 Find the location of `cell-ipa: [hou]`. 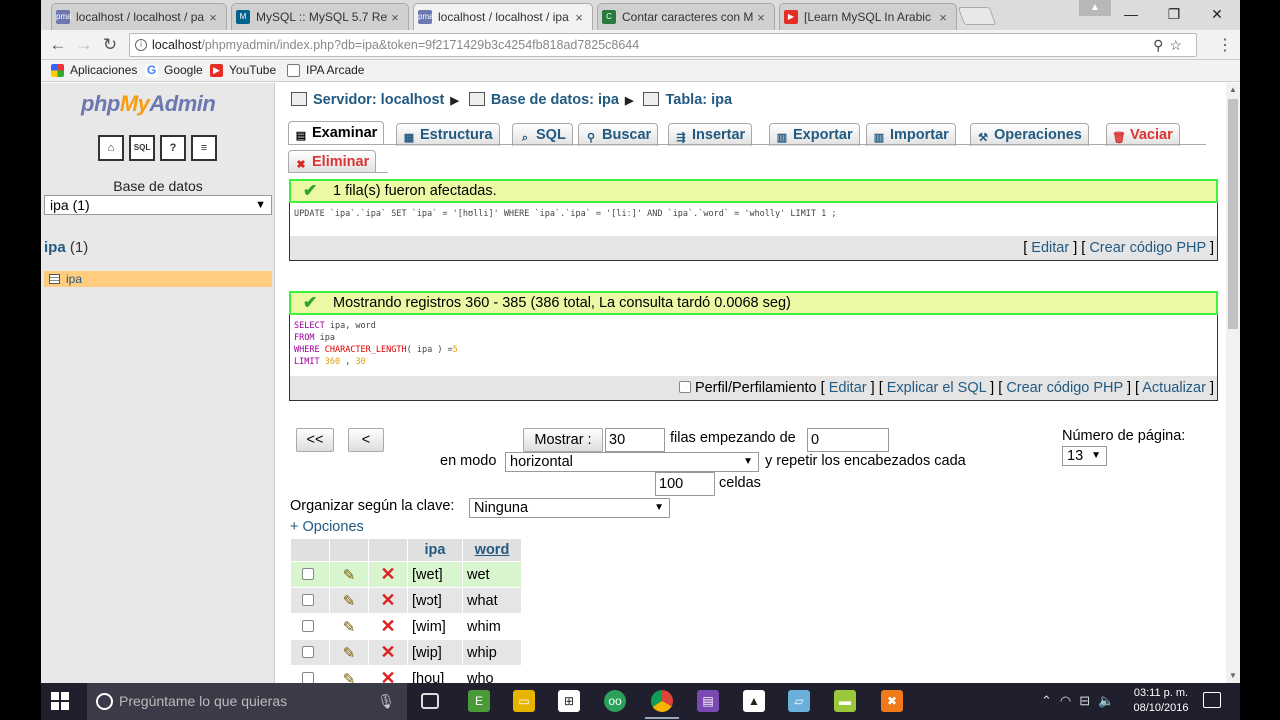

cell-ipa: [hou] is located at coordinates (435, 674).